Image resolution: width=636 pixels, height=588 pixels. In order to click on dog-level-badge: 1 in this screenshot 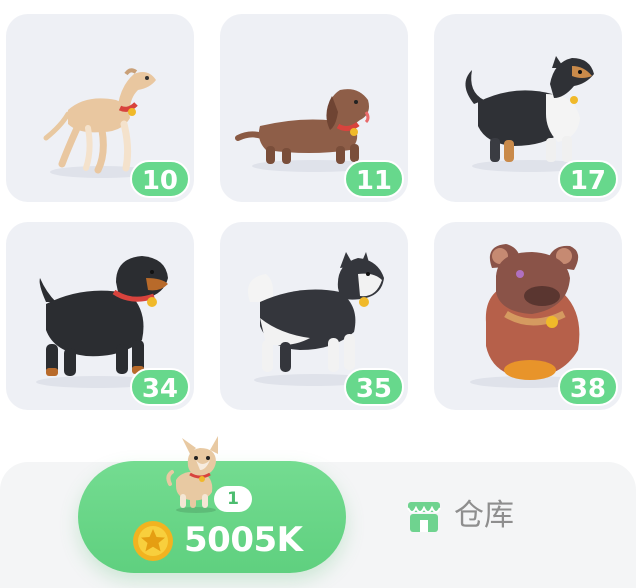, I will do `click(233, 499)`.